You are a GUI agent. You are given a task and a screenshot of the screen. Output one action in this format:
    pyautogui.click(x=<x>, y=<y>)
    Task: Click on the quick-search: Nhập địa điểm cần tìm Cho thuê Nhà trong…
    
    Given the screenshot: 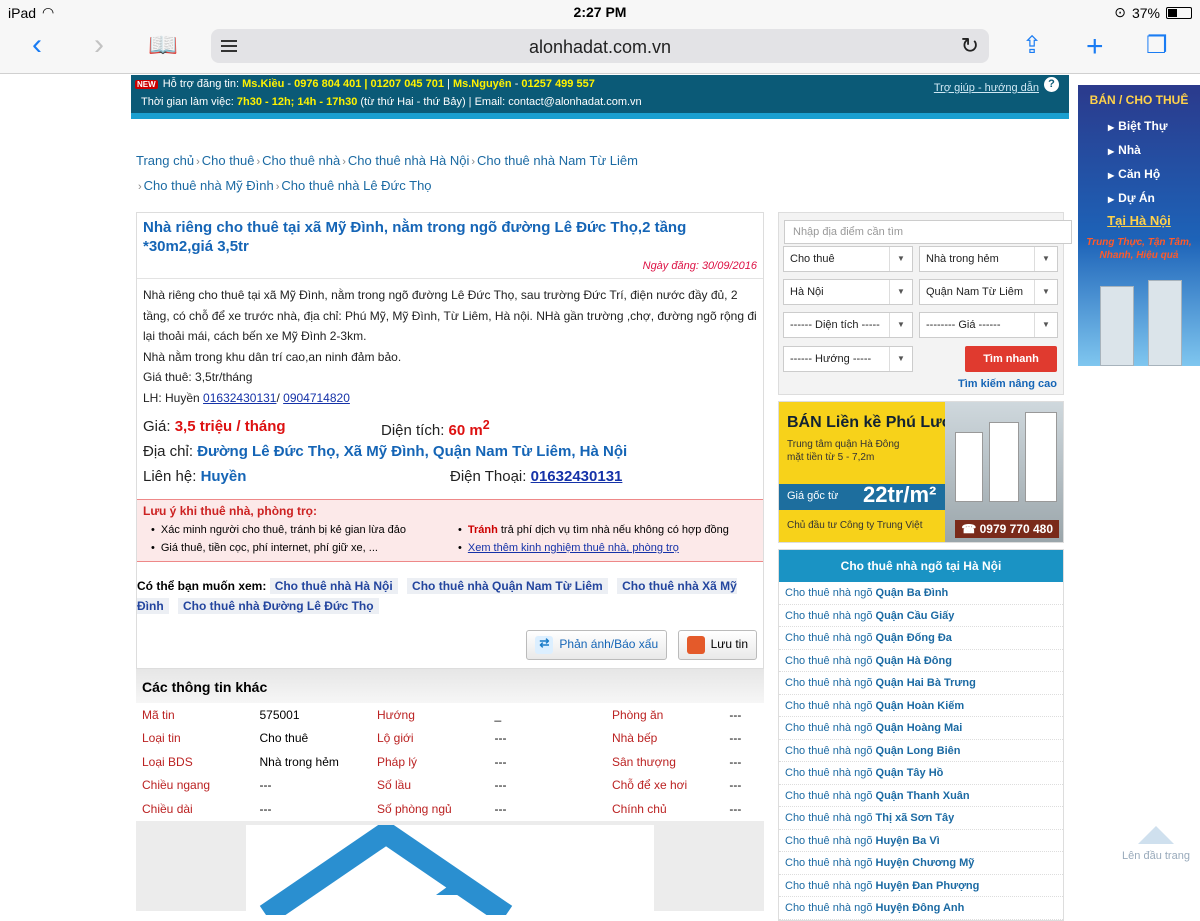 What is the action you would take?
    pyautogui.click(x=925, y=303)
    